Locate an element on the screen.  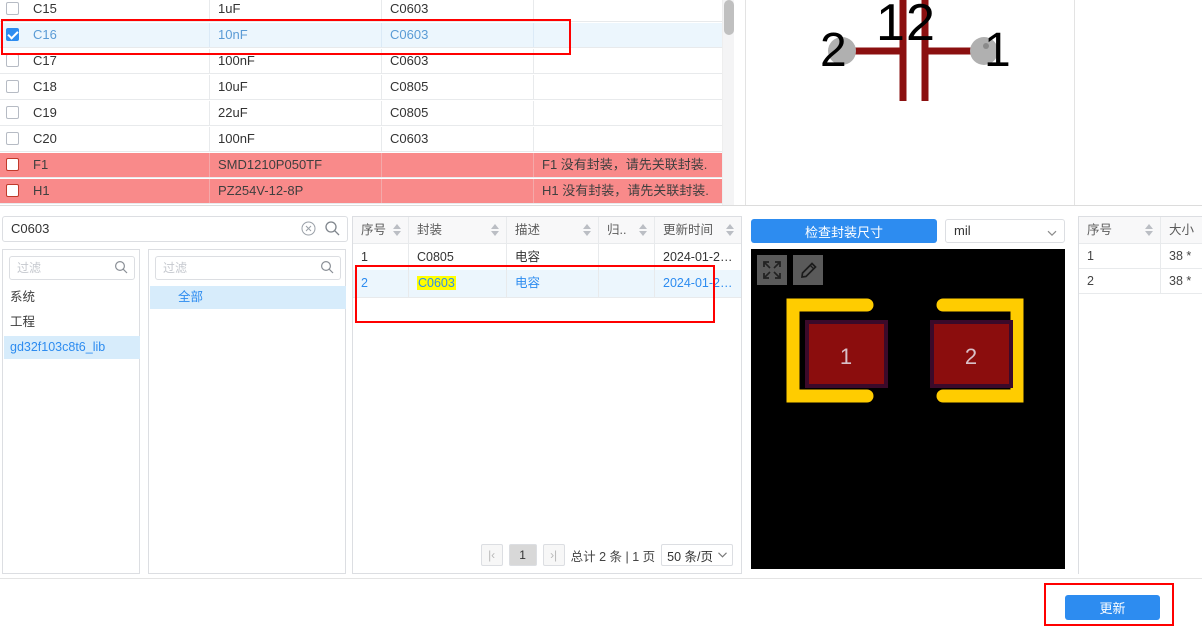
library-category-panel: 过滤 系统 工程 gd32f103c8t6_lib is located at coordinates (71, 411).